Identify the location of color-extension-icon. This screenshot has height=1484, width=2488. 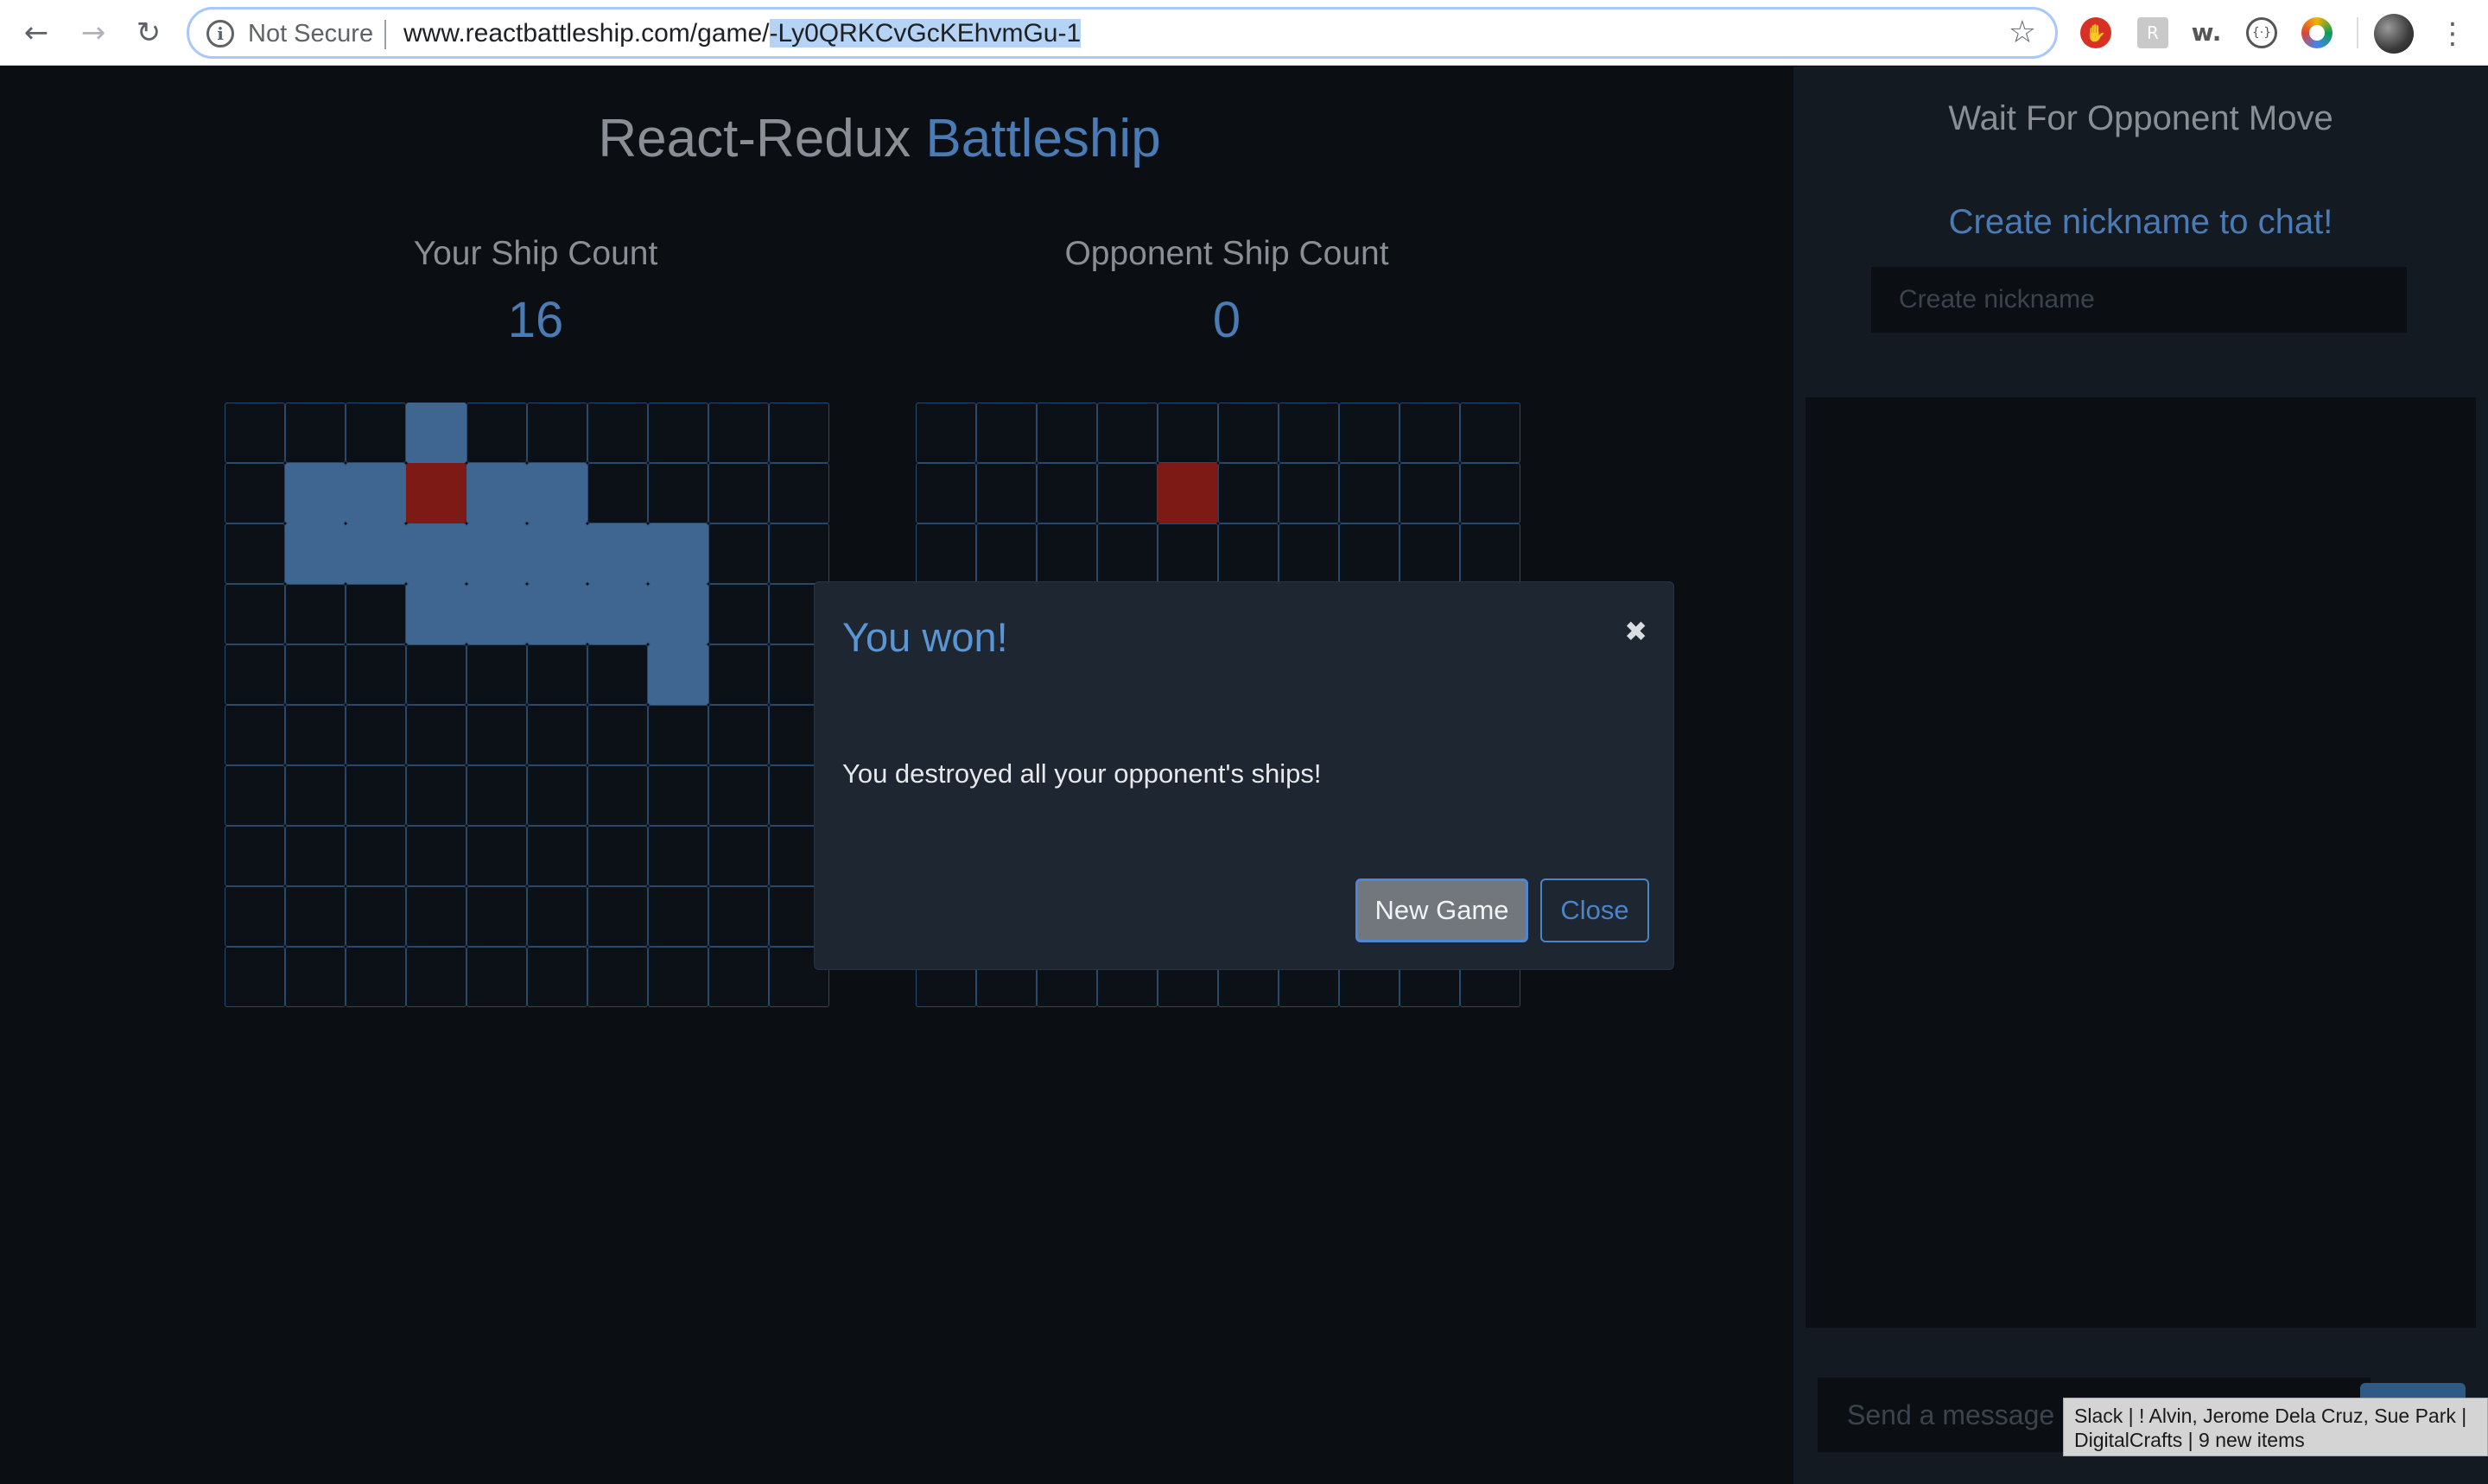
(2316, 32).